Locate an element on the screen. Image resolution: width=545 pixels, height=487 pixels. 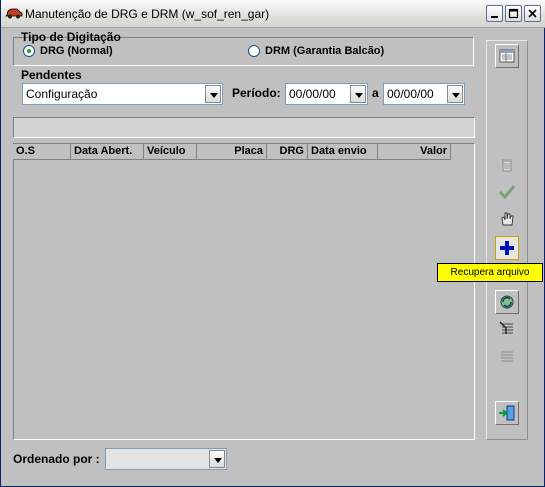
col-placa: Placa is located at coordinates (232, 152).